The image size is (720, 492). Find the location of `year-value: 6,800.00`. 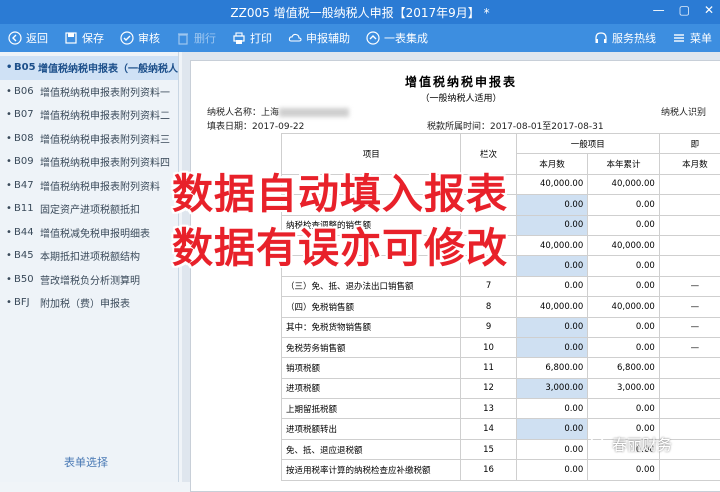

year-value: 6,800.00 is located at coordinates (624, 368).